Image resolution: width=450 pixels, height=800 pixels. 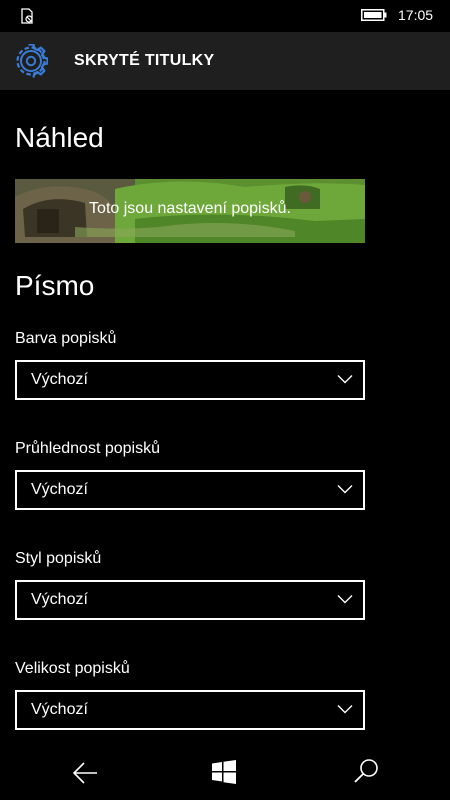 What do you see at coordinates (72, 668) in the screenshot?
I see `caption-size-label: Velikost popisků` at bounding box center [72, 668].